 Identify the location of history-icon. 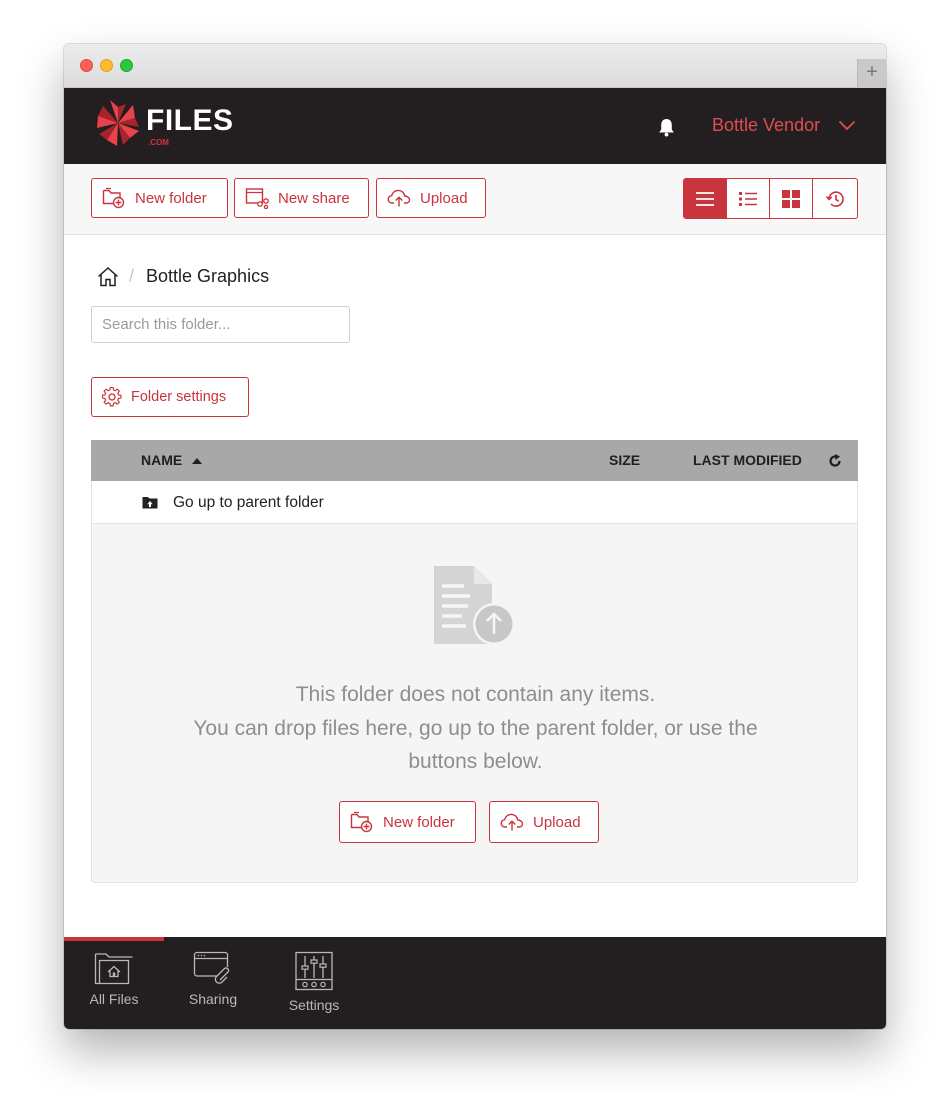
(834, 198).